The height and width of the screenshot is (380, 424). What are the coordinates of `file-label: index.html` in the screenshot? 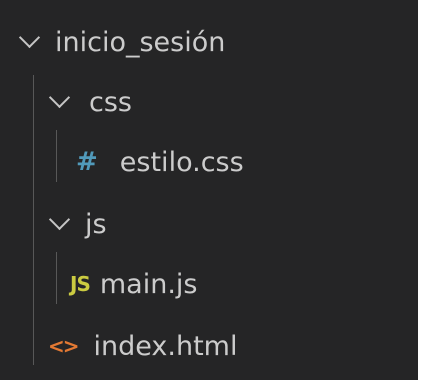 It's located at (165, 346).